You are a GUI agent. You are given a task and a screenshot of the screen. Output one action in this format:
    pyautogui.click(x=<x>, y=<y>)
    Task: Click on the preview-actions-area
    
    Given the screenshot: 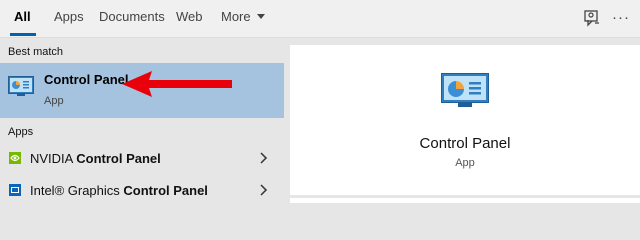 What is the action you would take?
    pyautogui.click(x=465, y=200)
    